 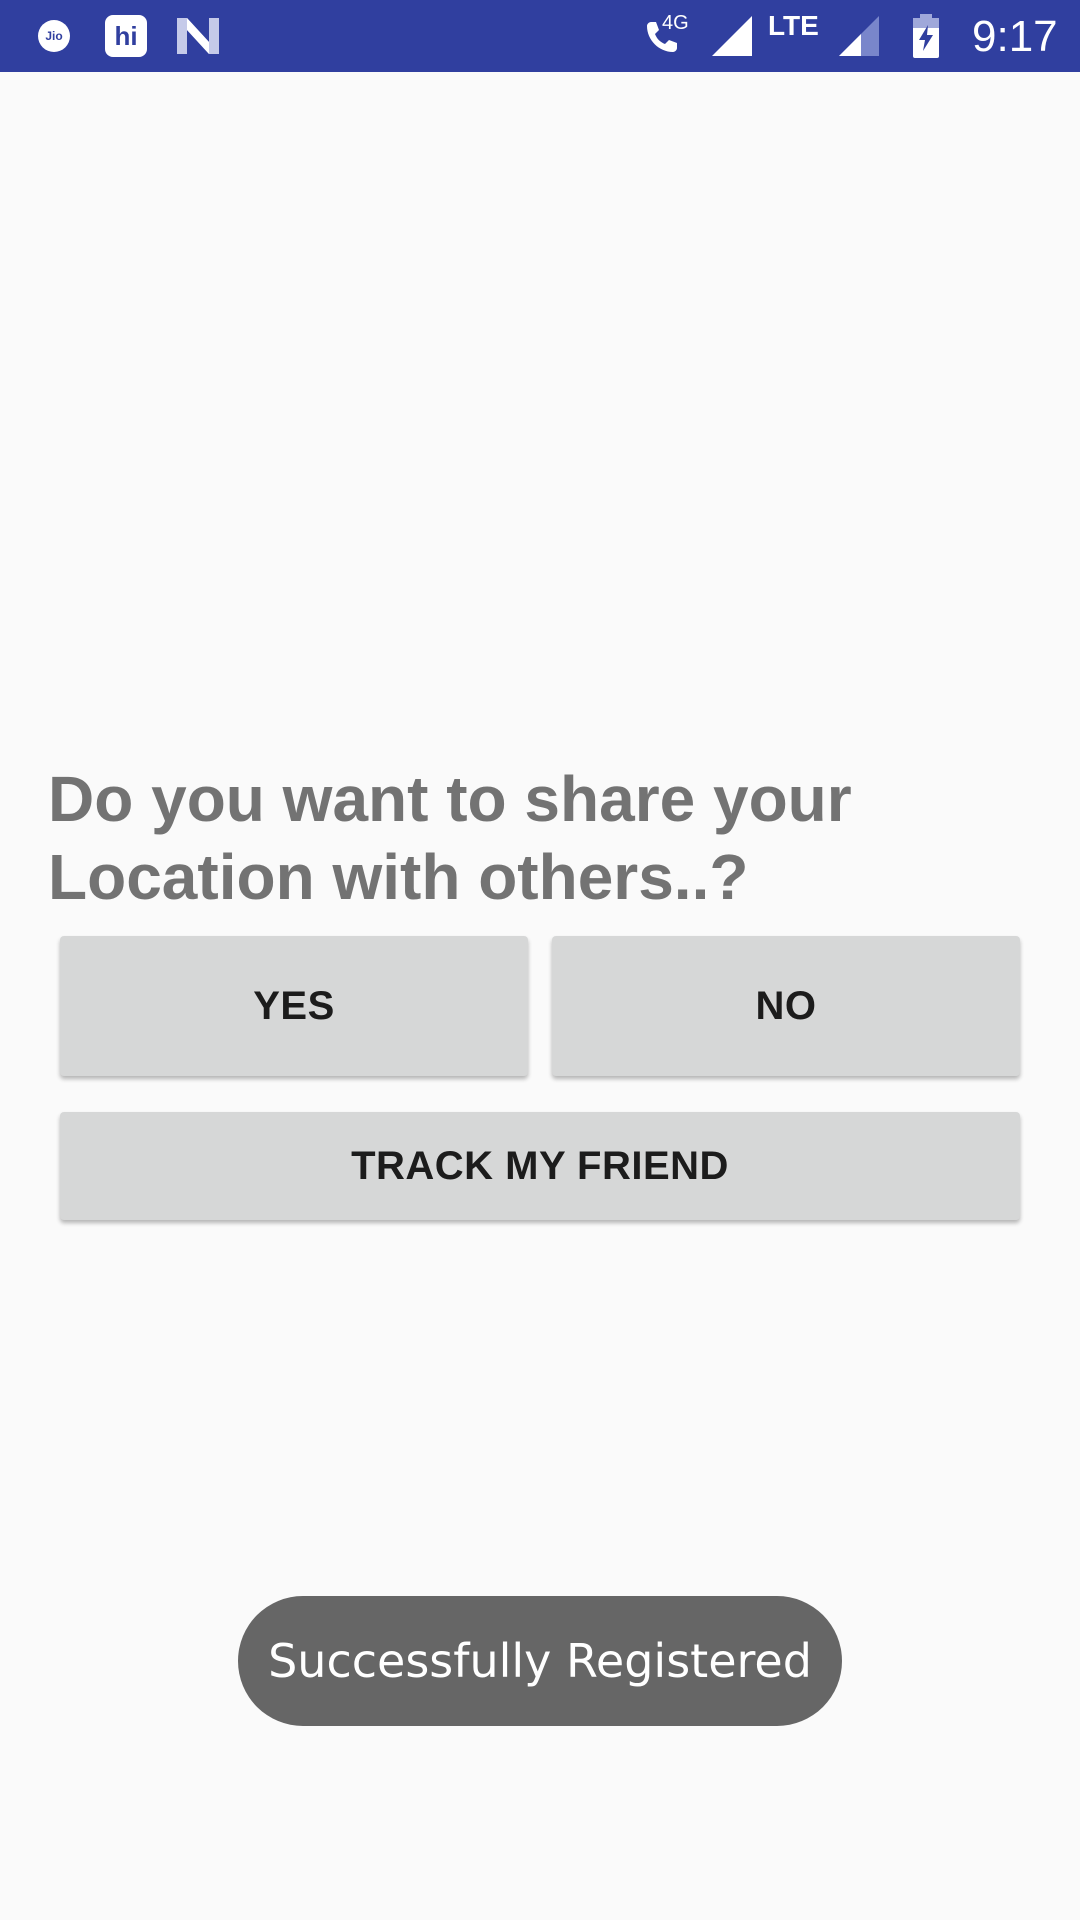 I want to click on network-type-label: 4G, so click(x=675, y=23).